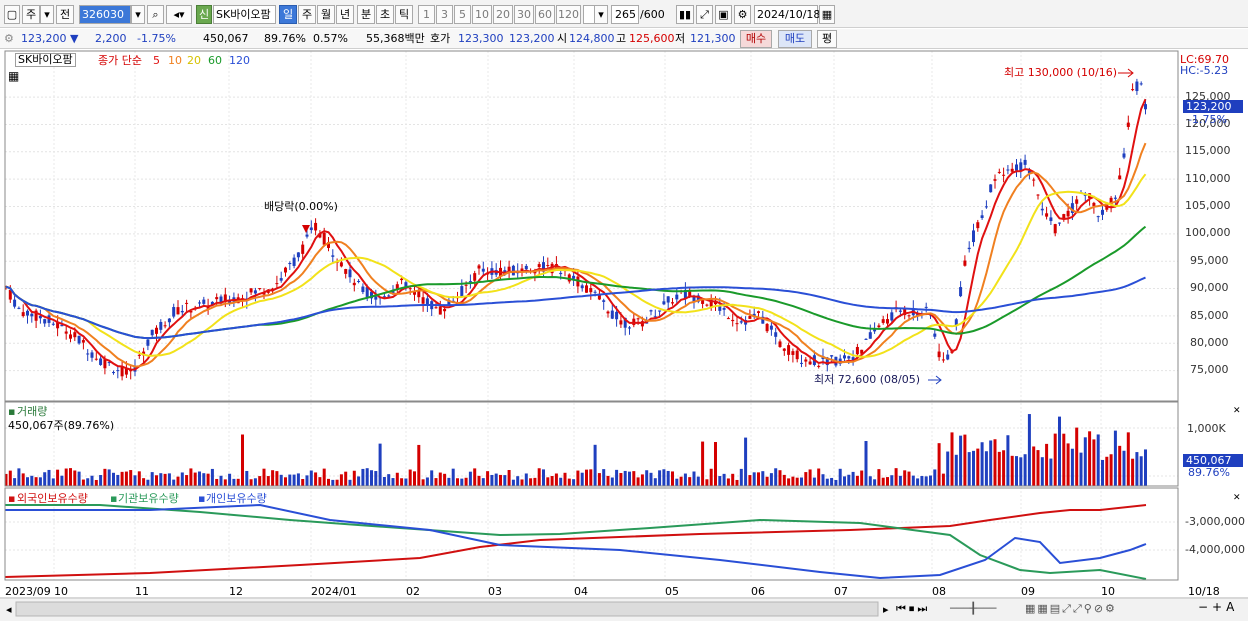  Describe the element at coordinates (723, 14) in the screenshot. I see `save-icon: ▣` at that location.